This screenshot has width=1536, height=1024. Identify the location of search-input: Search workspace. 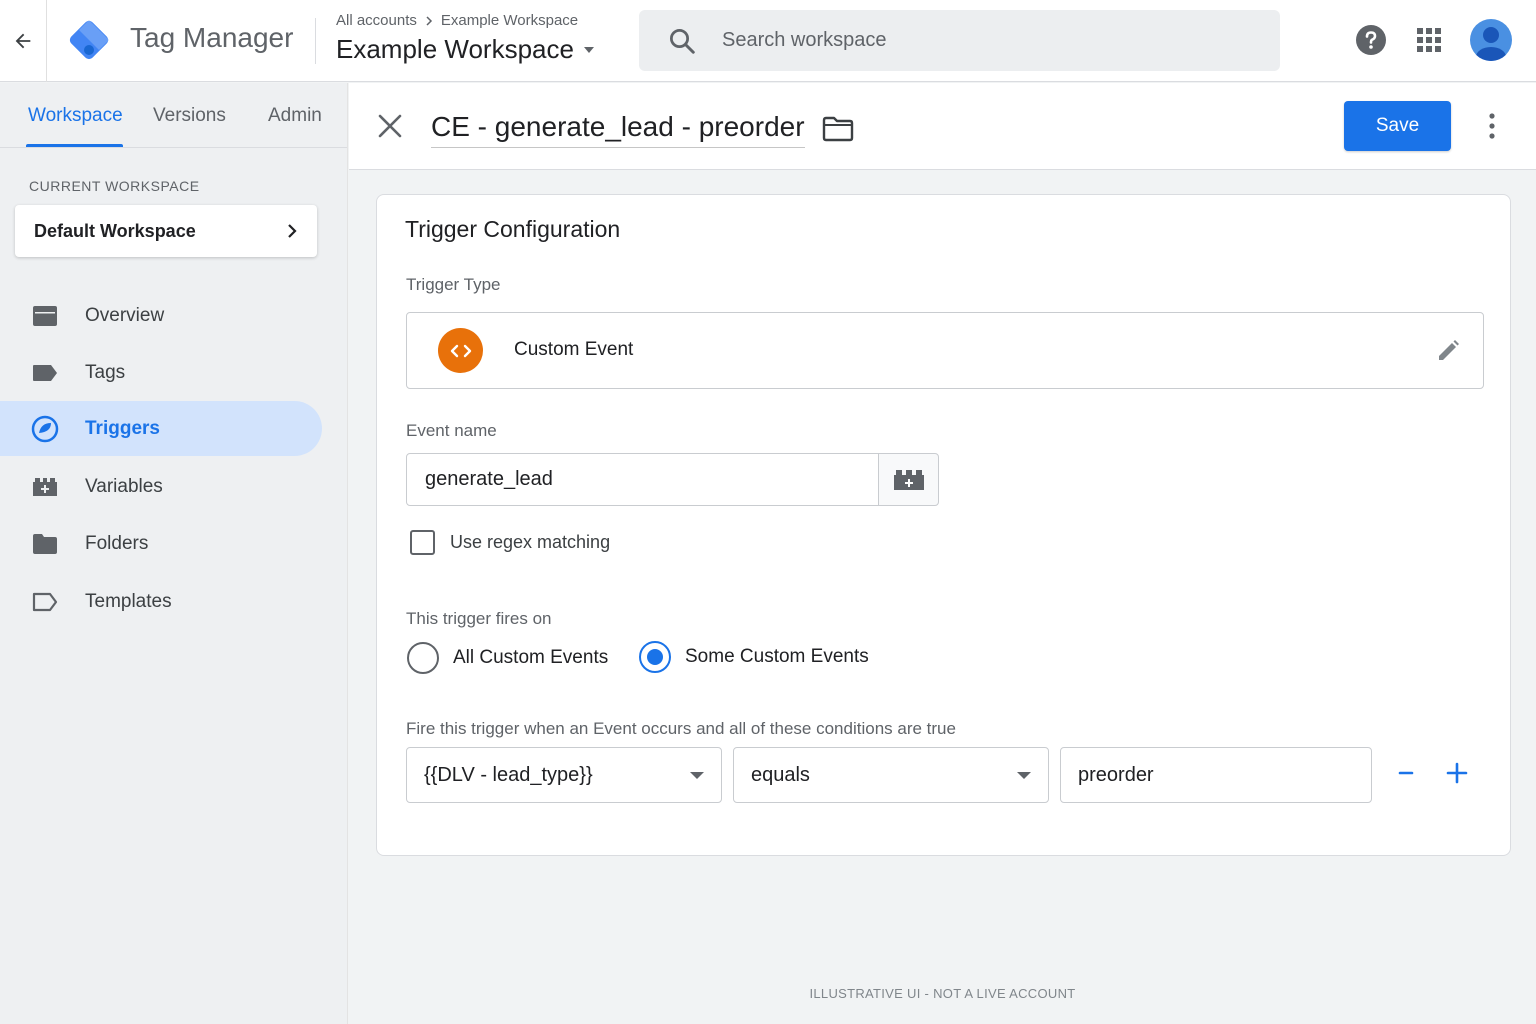
(804, 40).